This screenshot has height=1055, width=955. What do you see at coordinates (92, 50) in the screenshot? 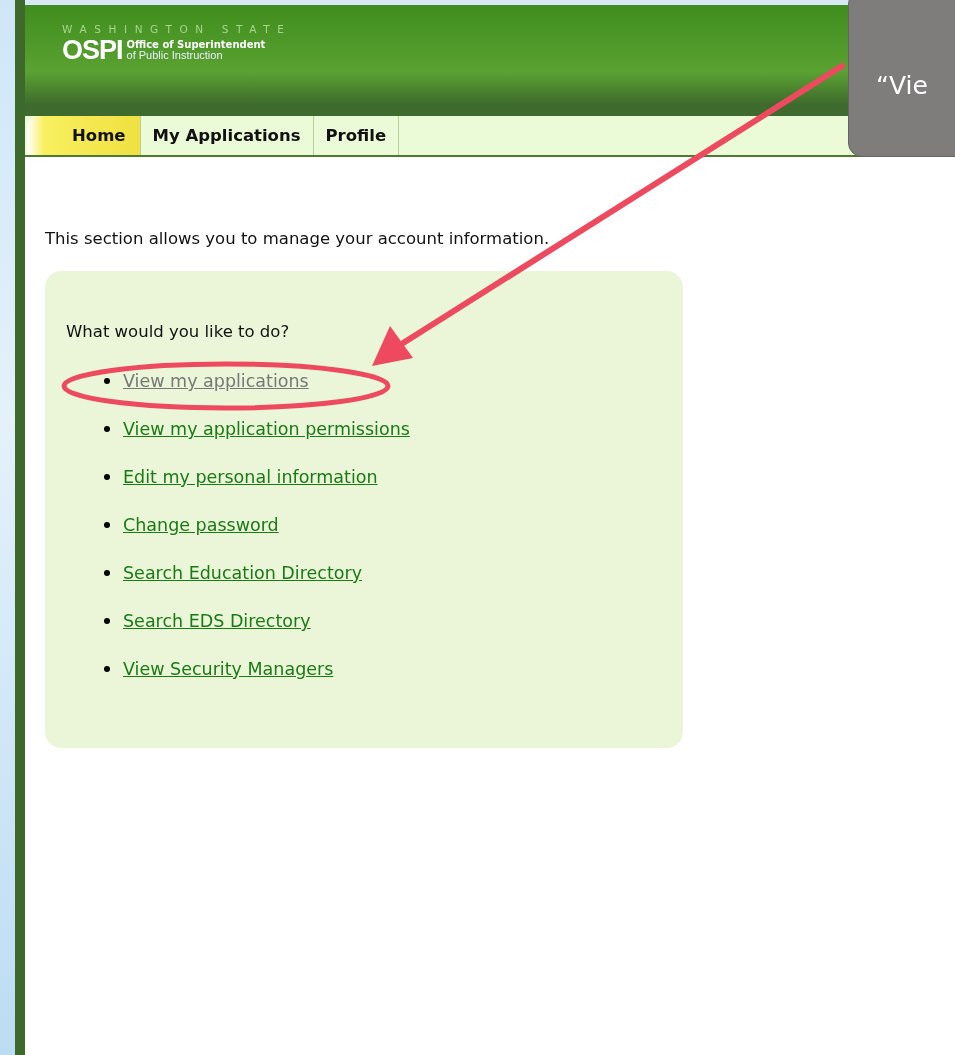
I see `logo: OSPI` at bounding box center [92, 50].